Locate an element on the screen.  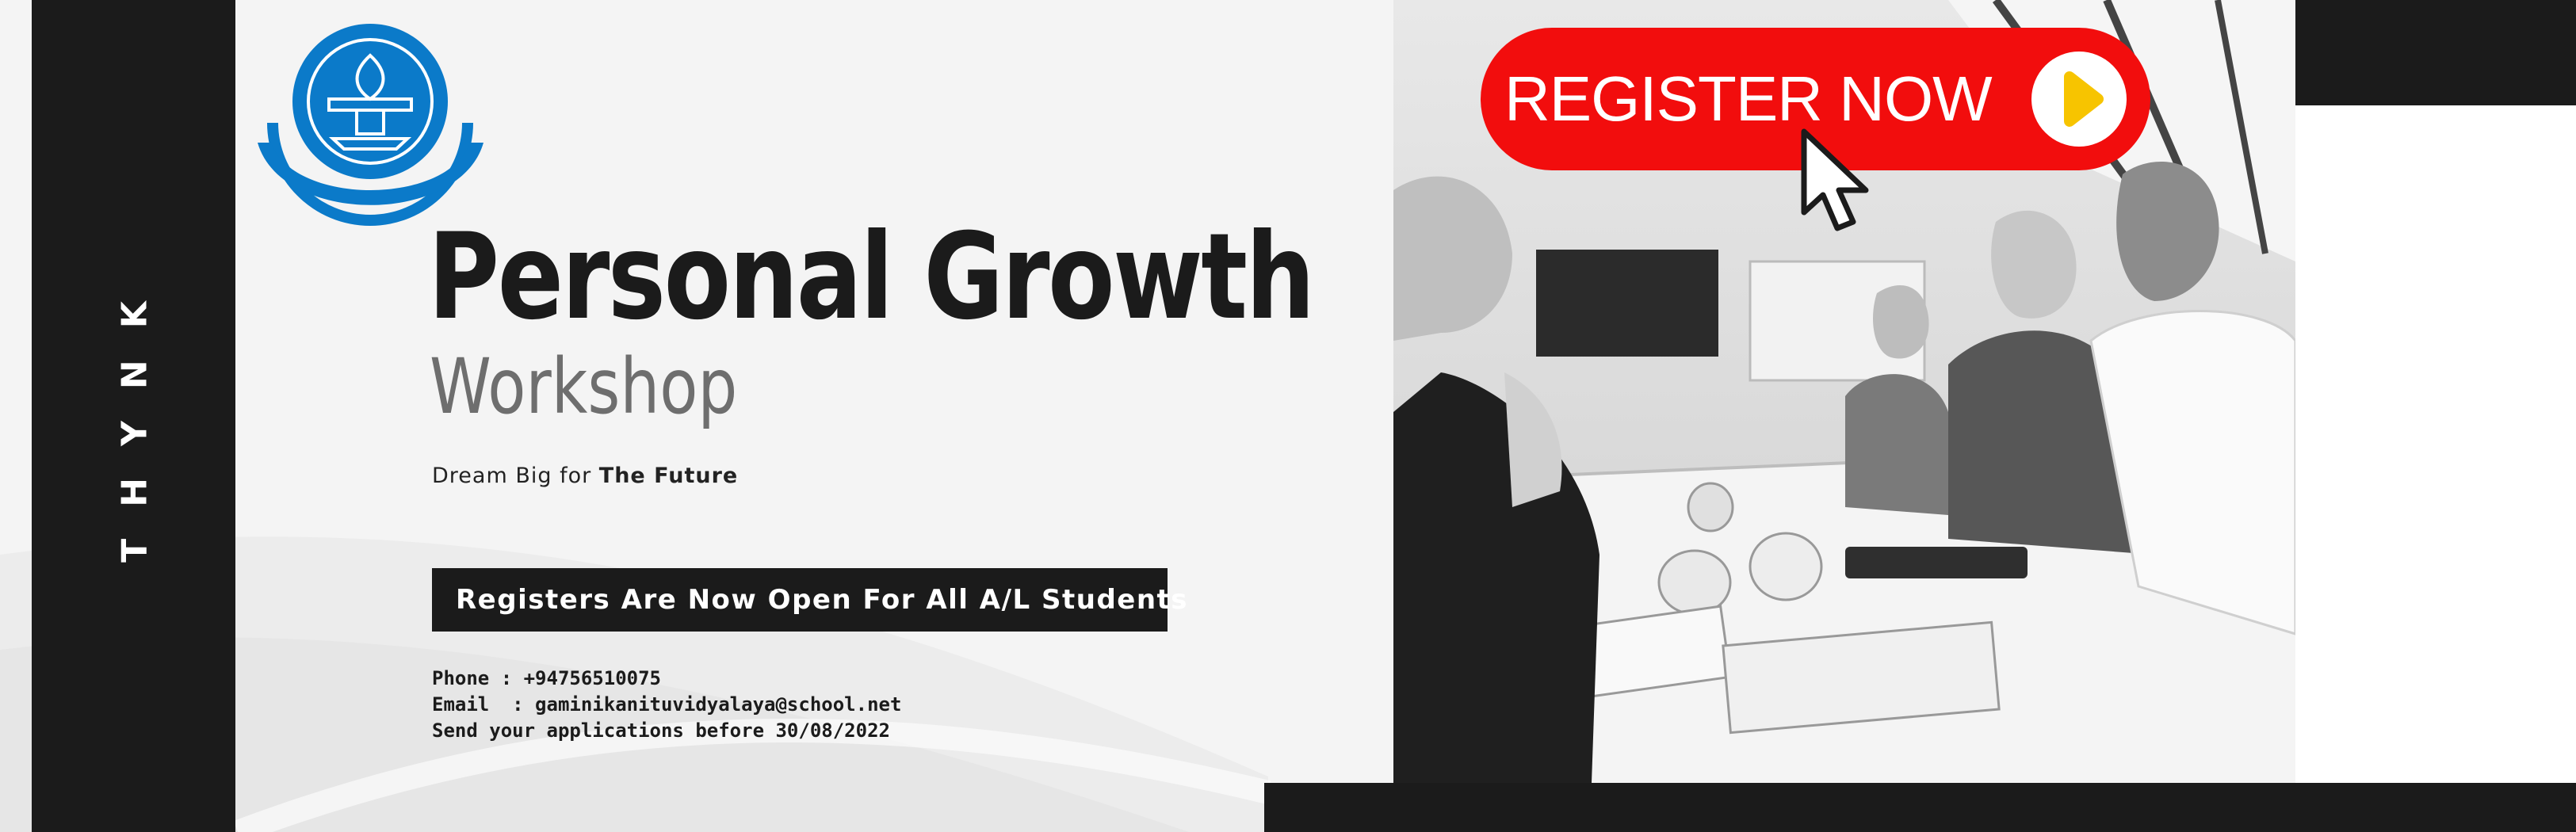
tagline-emphasis: The Future is located at coordinates (668, 476).